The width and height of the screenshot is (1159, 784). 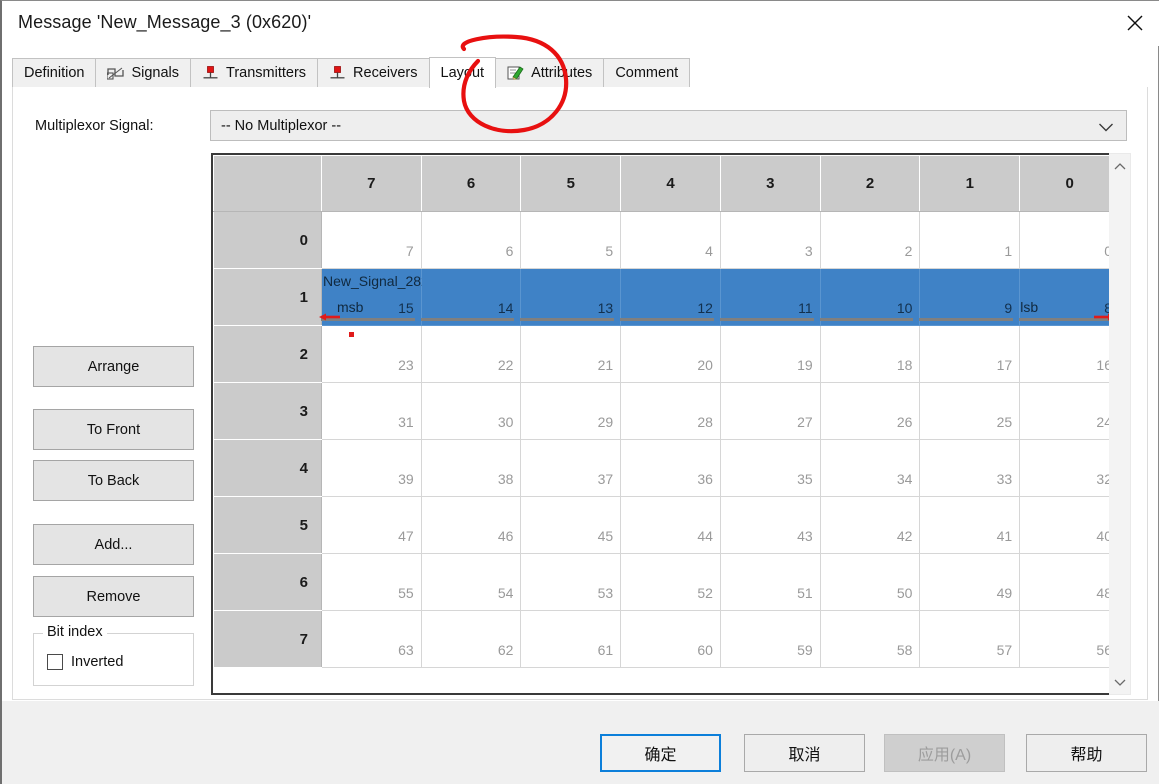 I want to click on grid-cell: 17, so click(x=970, y=354).